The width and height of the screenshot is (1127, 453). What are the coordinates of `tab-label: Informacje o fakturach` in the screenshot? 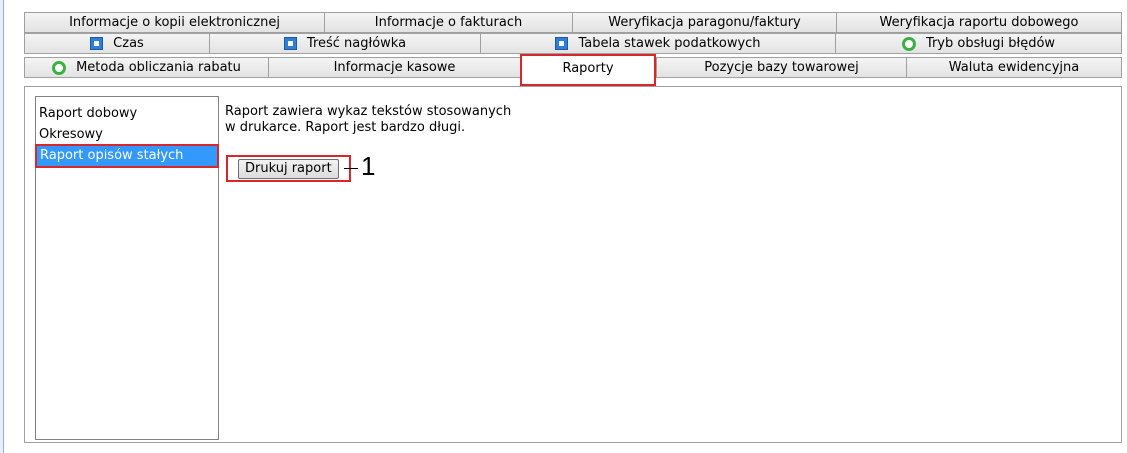 It's located at (448, 22).